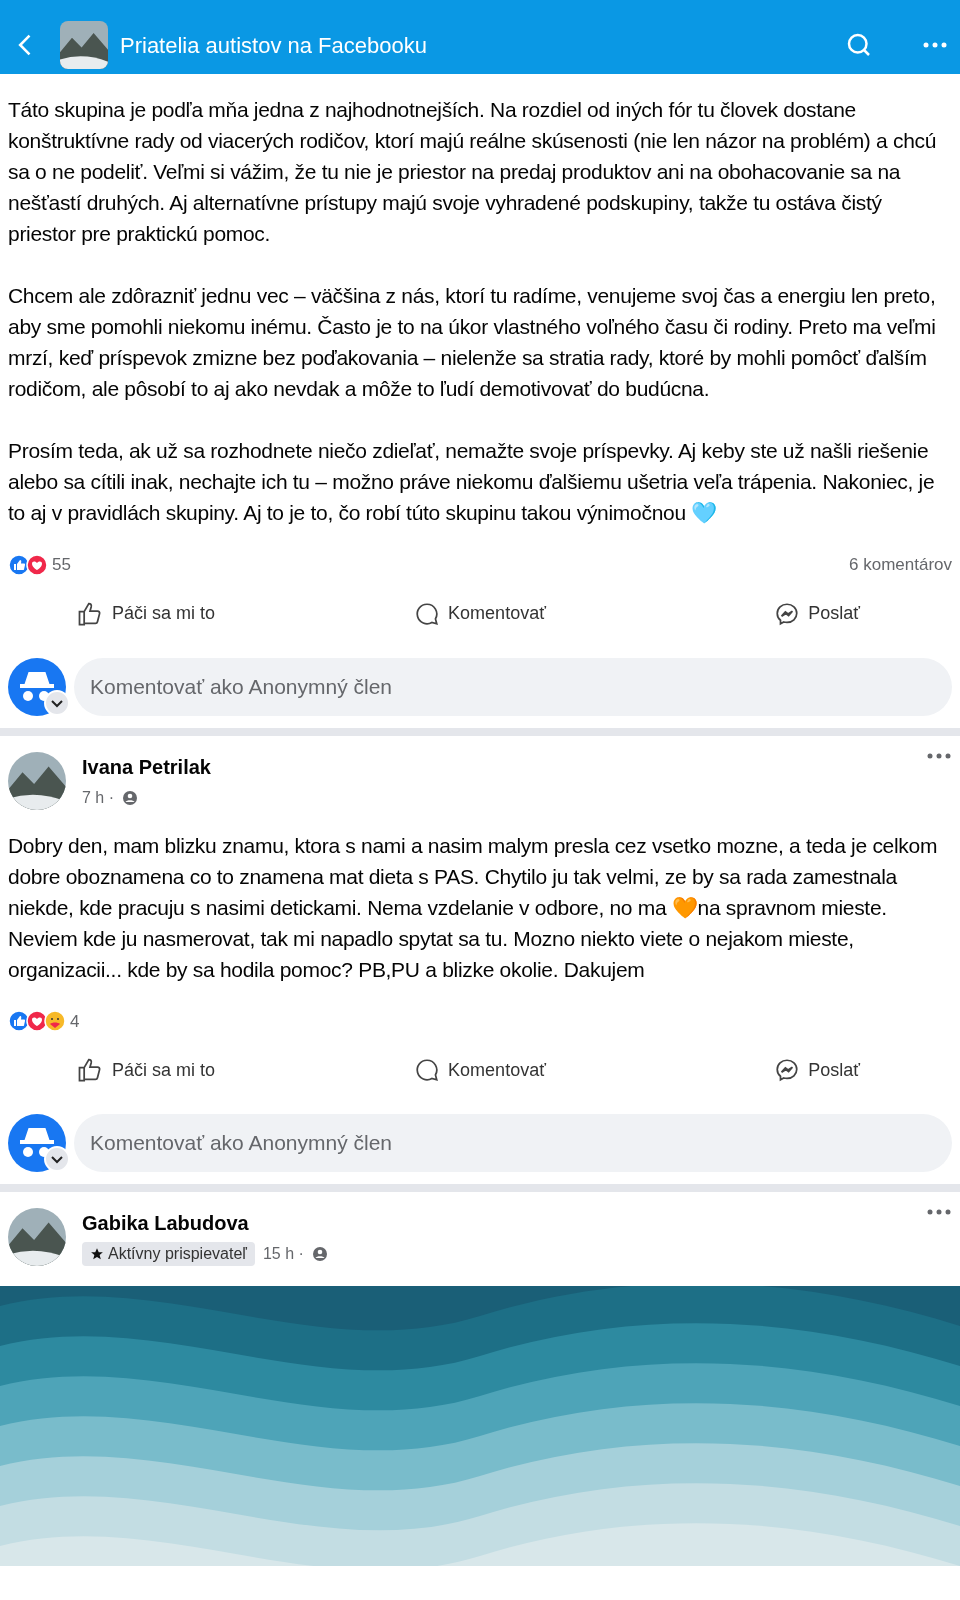 The image size is (960, 1600). I want to click on comment-count: 6 komentárov, so click(900, 565).